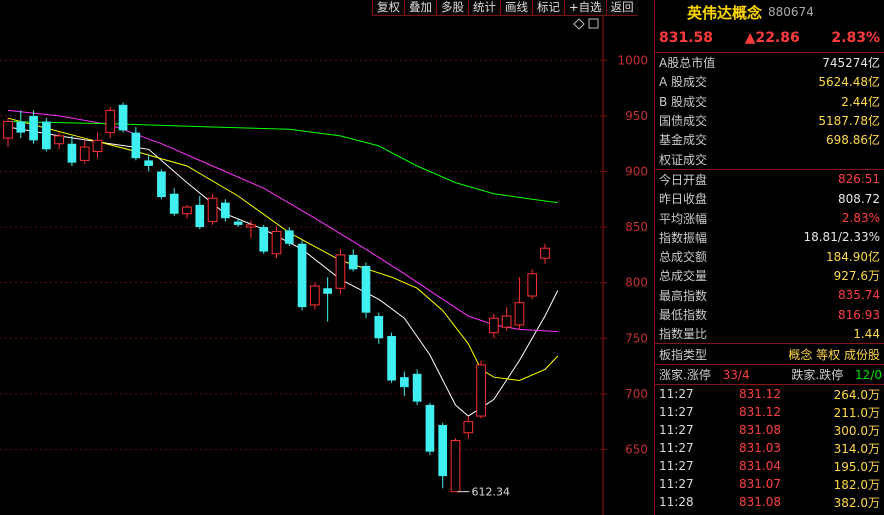 This screenshot has height=515, width=884. I want to click on tick-row: 11:27 831.12 264.0万, so click(769, 394).